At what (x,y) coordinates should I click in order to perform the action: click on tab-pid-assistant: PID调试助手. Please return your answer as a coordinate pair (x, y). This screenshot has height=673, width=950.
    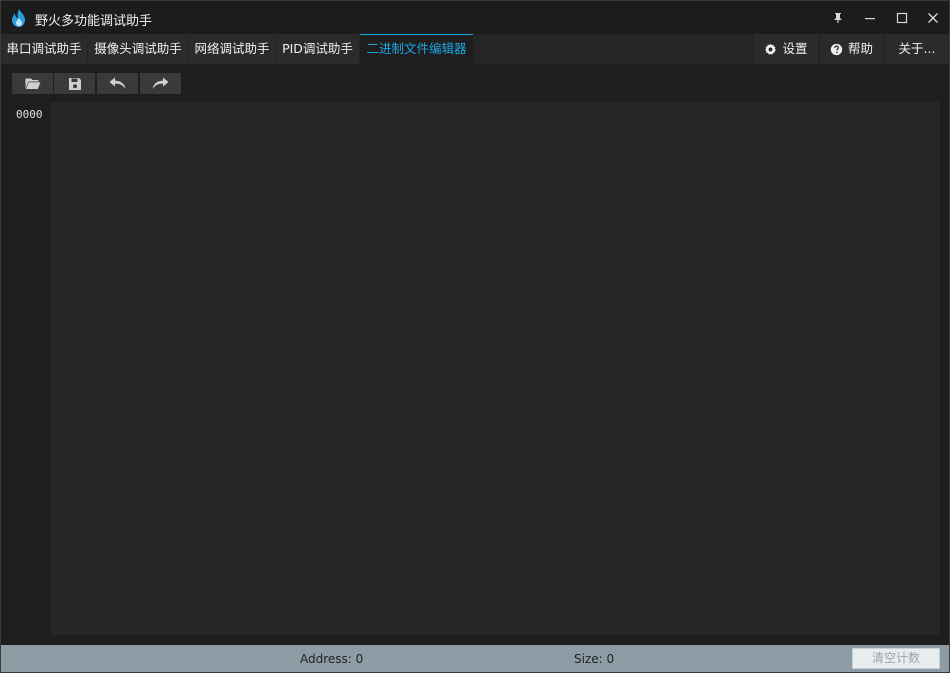
    Looking at the image, I should click on (317, 49).